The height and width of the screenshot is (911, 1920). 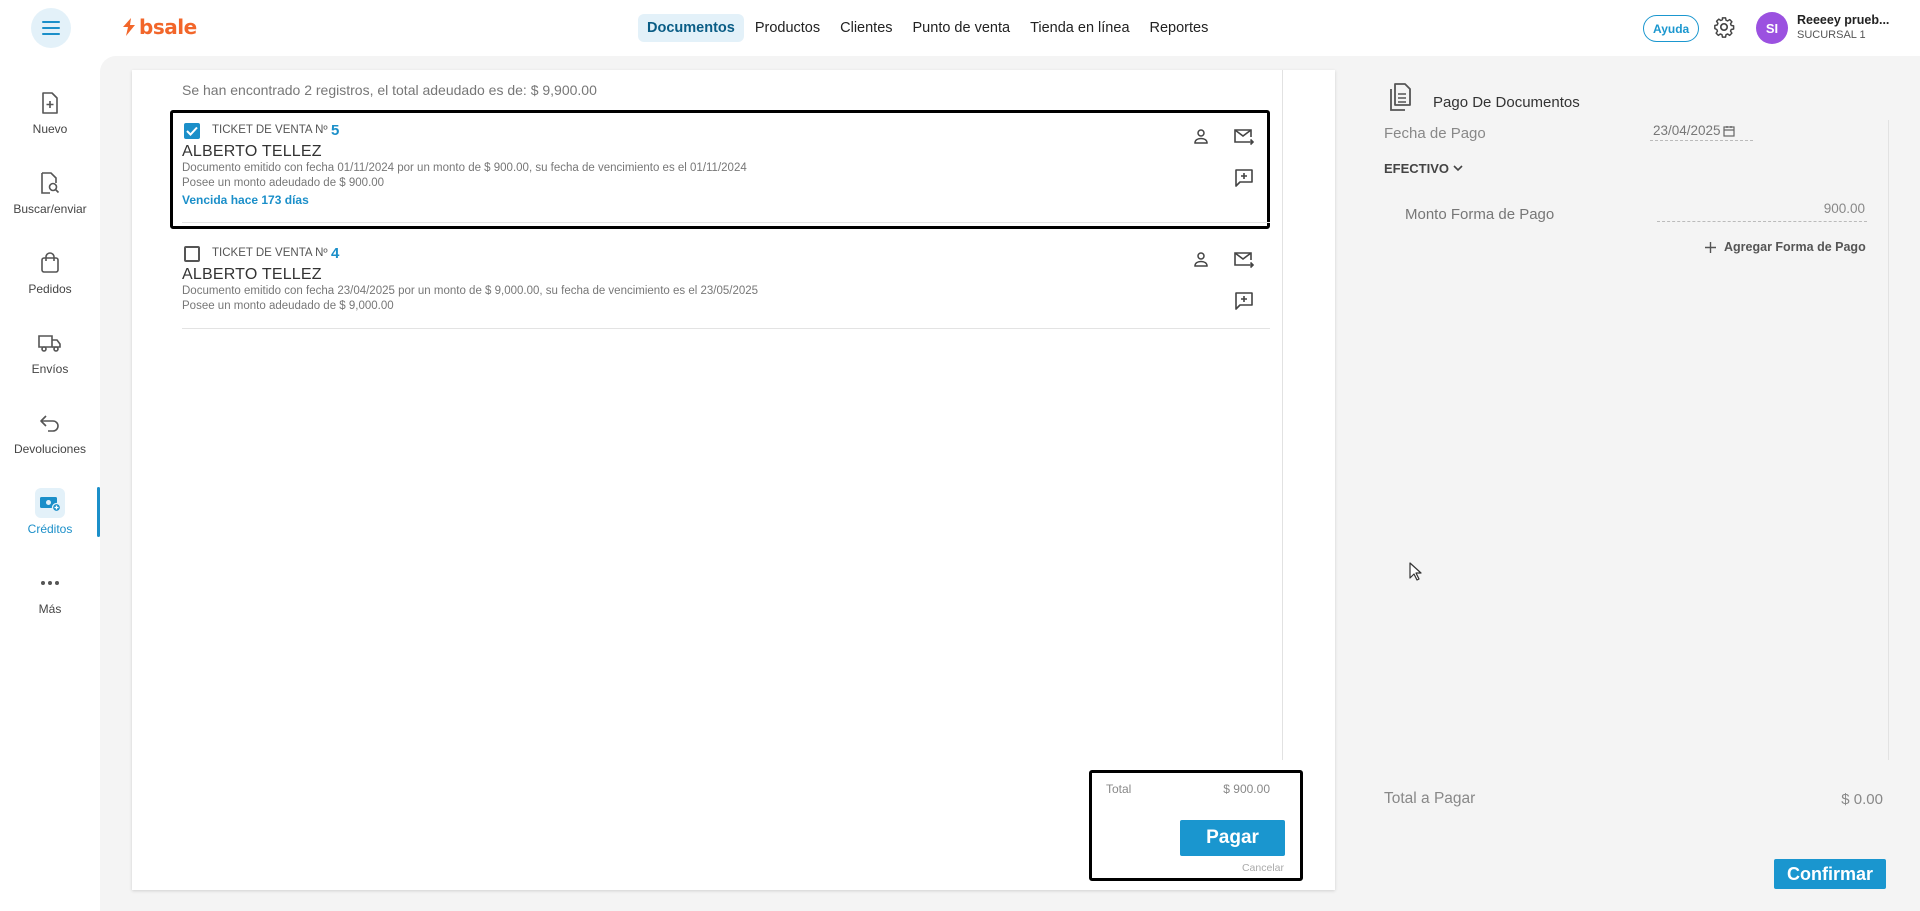 What do you see at coordinates (1762, 211) in the screenshot?
I see `payment-amount-input: 900.00` at bounding box center [1762, 211].